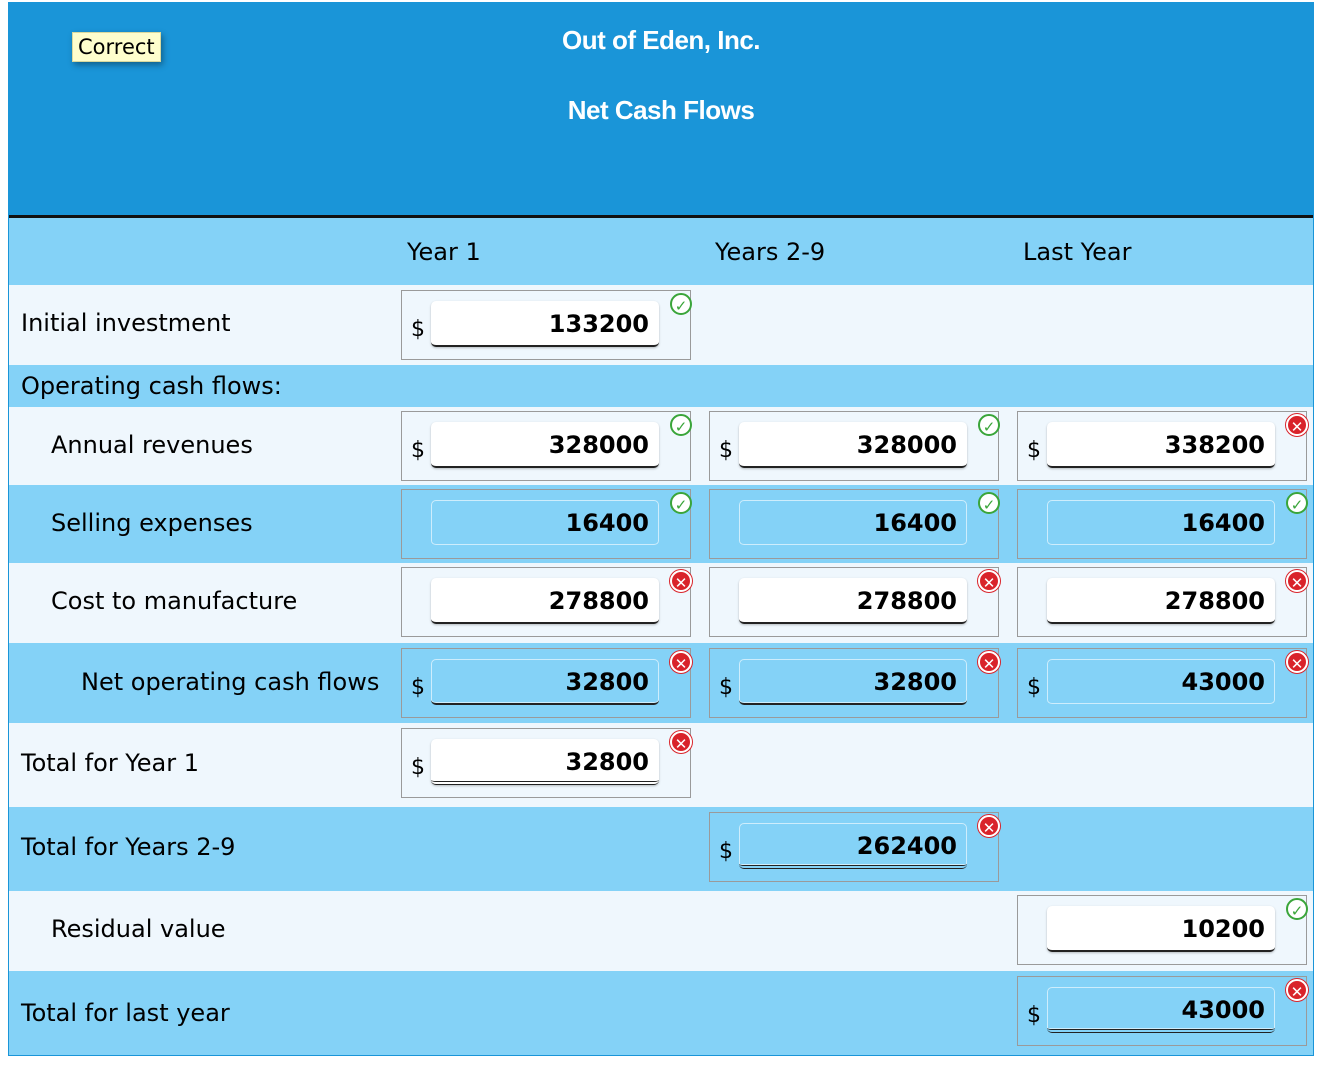 The height and width of the screenshot is (1066, 1340). Describe the element at coordinates (444, 252) in the screenshot. I see `column-header-year1: Year 1` at that location.